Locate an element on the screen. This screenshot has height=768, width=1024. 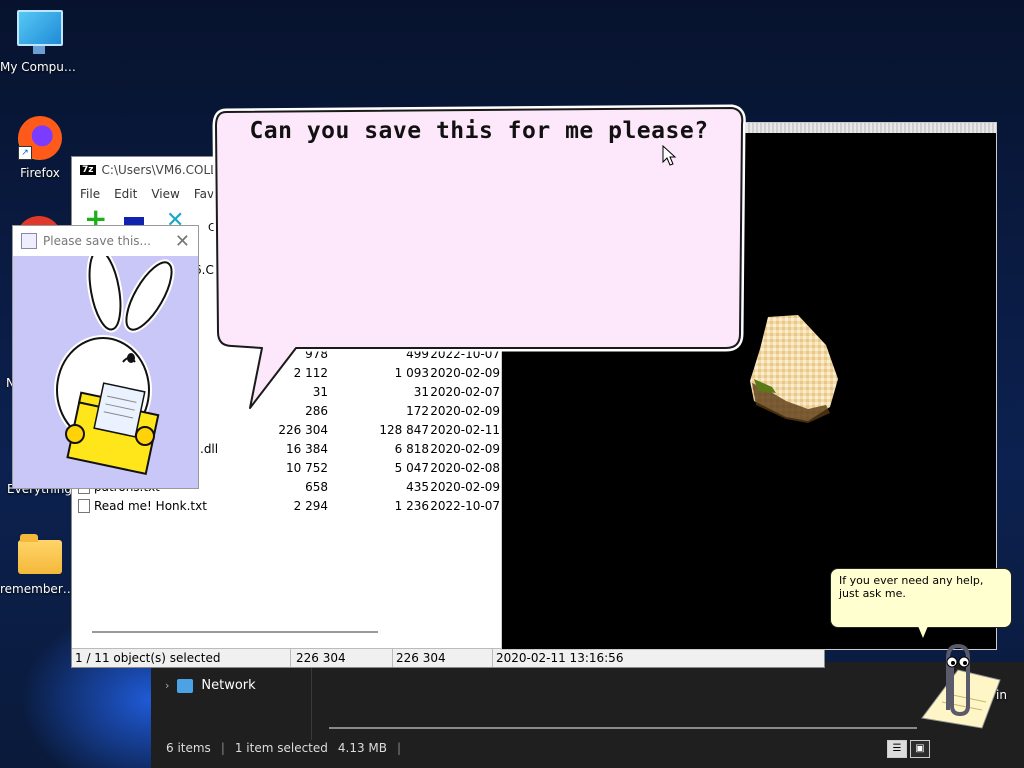
tip-tail is located at coordinates (923, 632).